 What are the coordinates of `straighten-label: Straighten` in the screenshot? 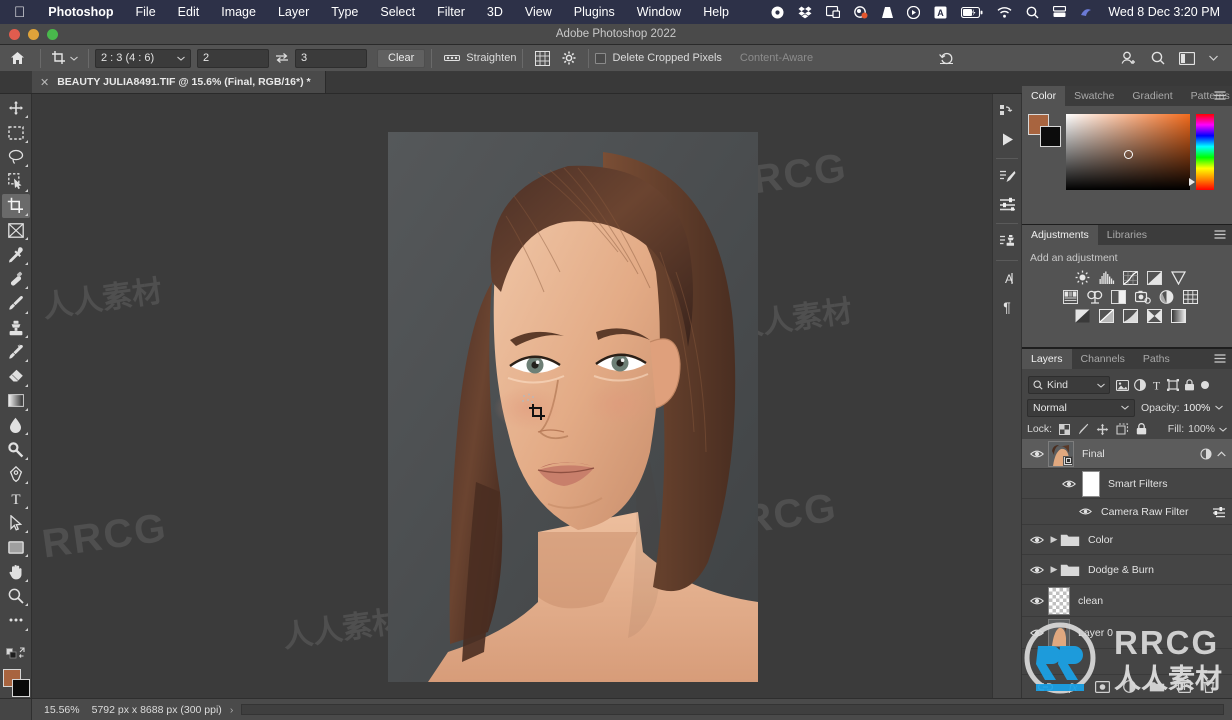 It's located at (491, 58).